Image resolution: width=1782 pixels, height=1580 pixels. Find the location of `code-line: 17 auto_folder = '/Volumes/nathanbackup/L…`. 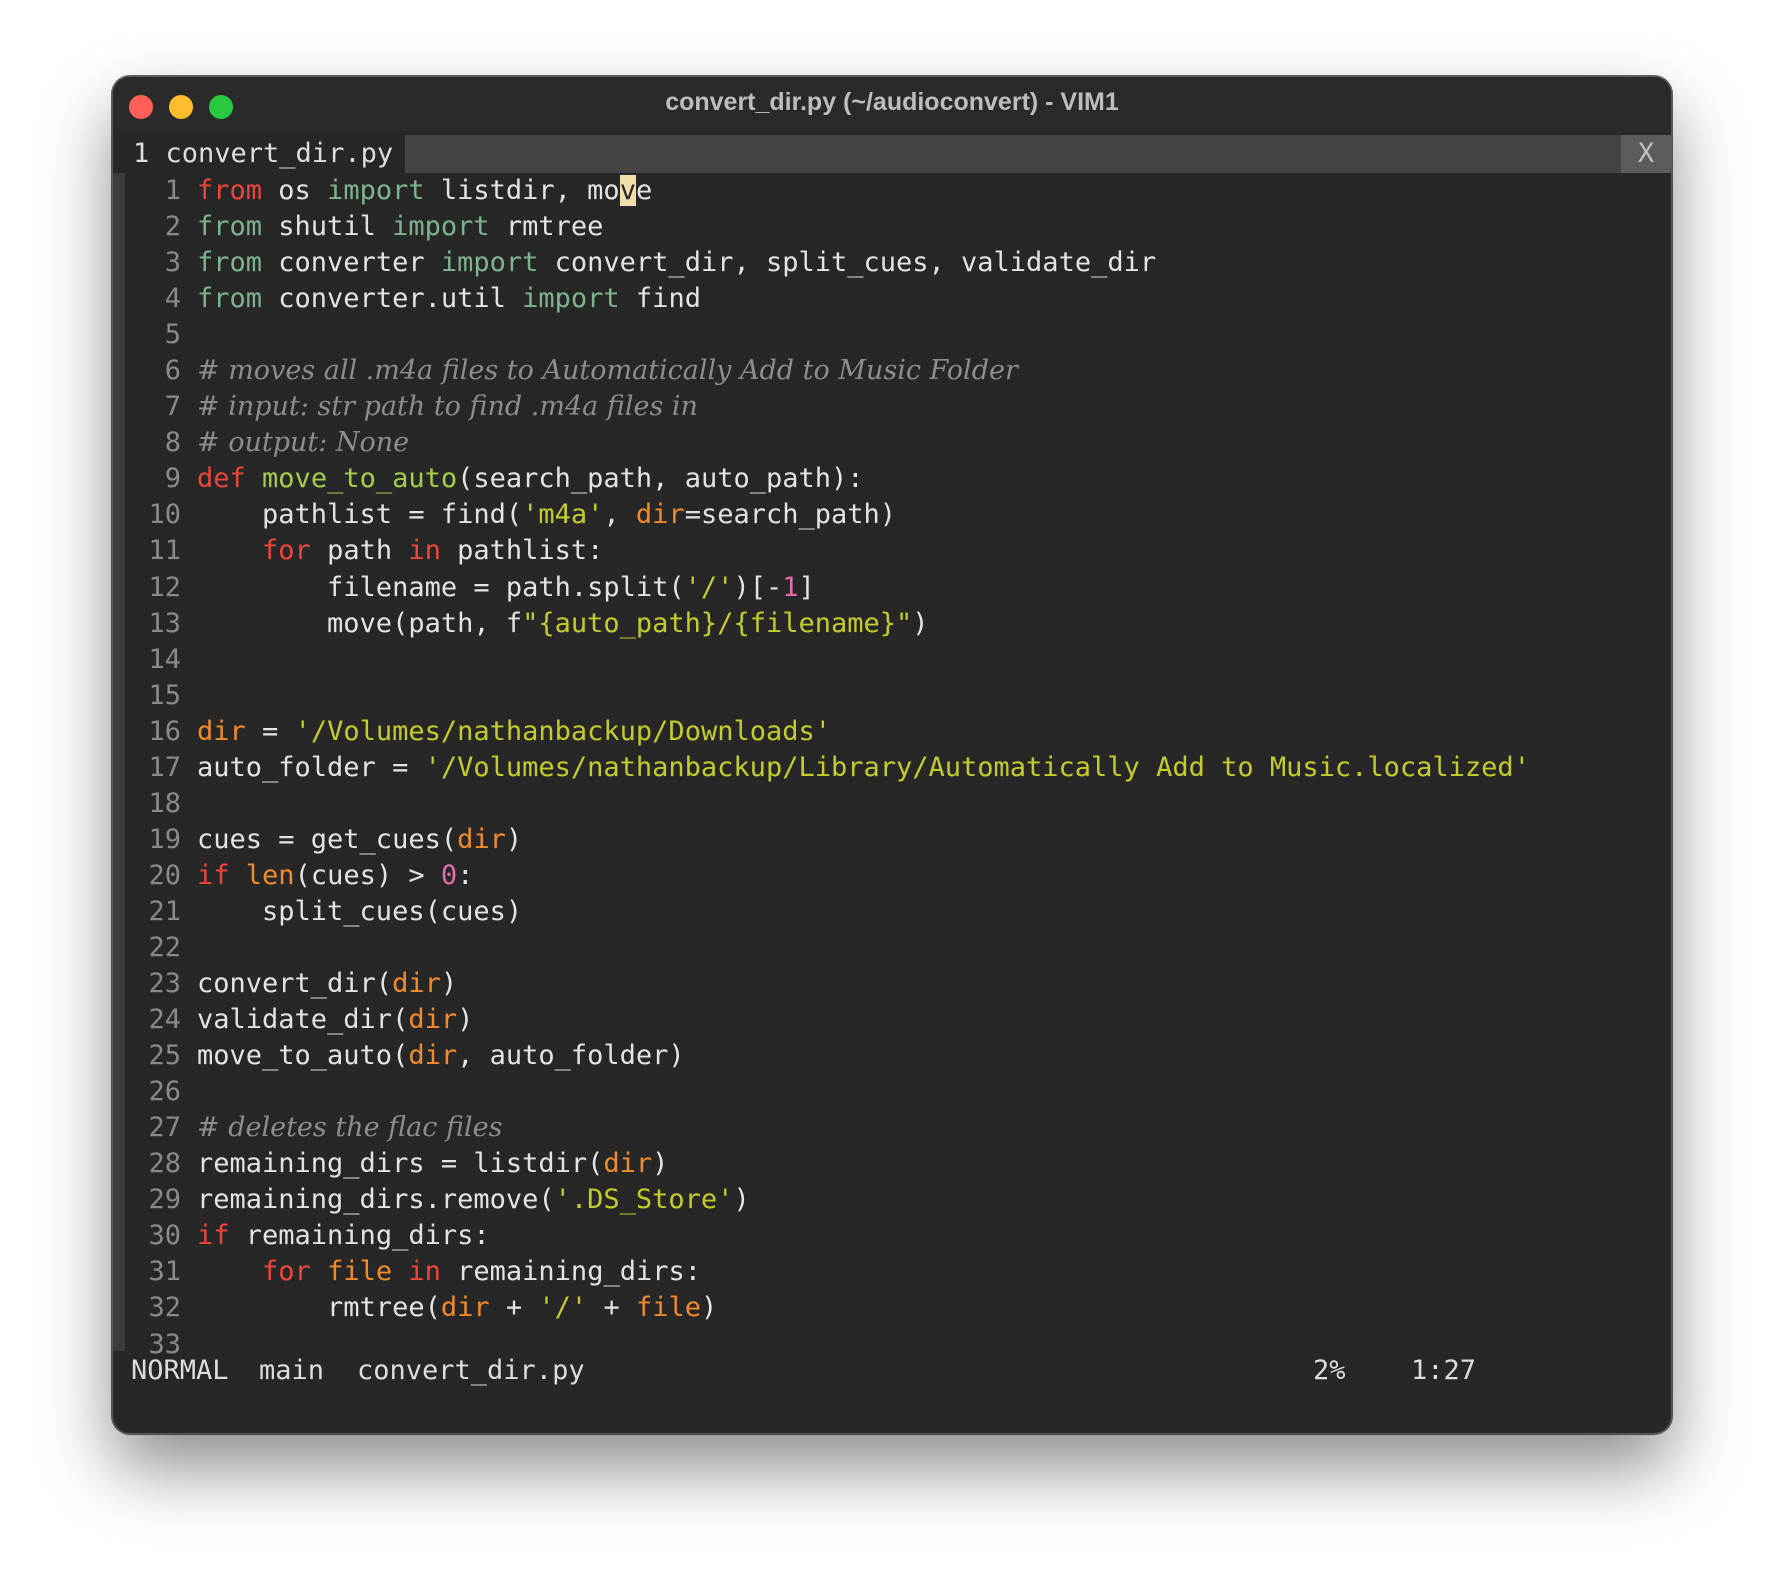

code-line: 17 auto_folder = '/Volumes/nathanbackup/L… is located at coordinates (892, 768).